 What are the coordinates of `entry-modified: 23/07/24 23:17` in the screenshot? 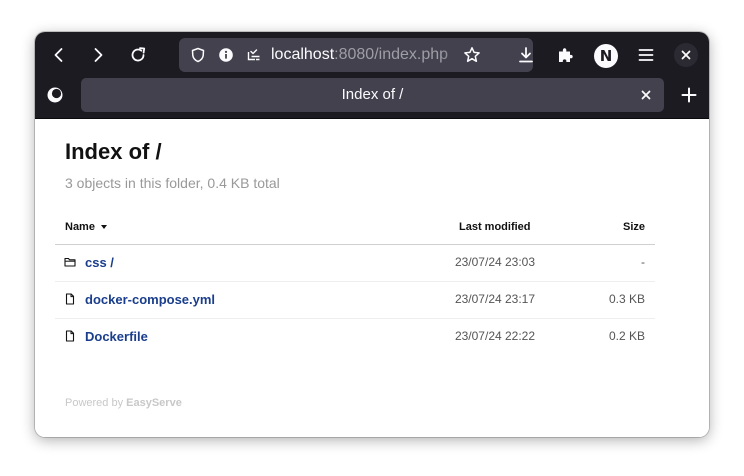 It's located at (495, 299).